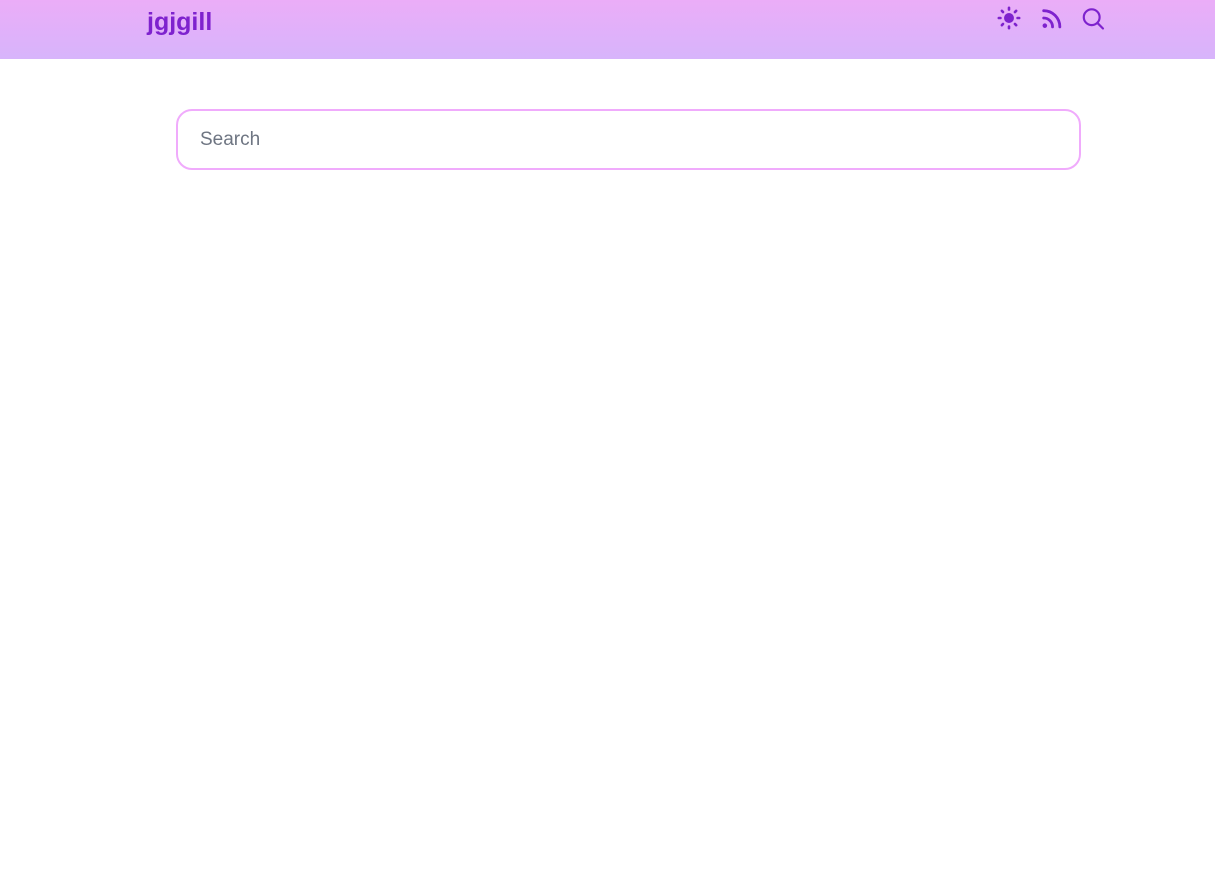 This screenshot has width=1215, height=881. I want to click on rss-button, so click(1051, 18).